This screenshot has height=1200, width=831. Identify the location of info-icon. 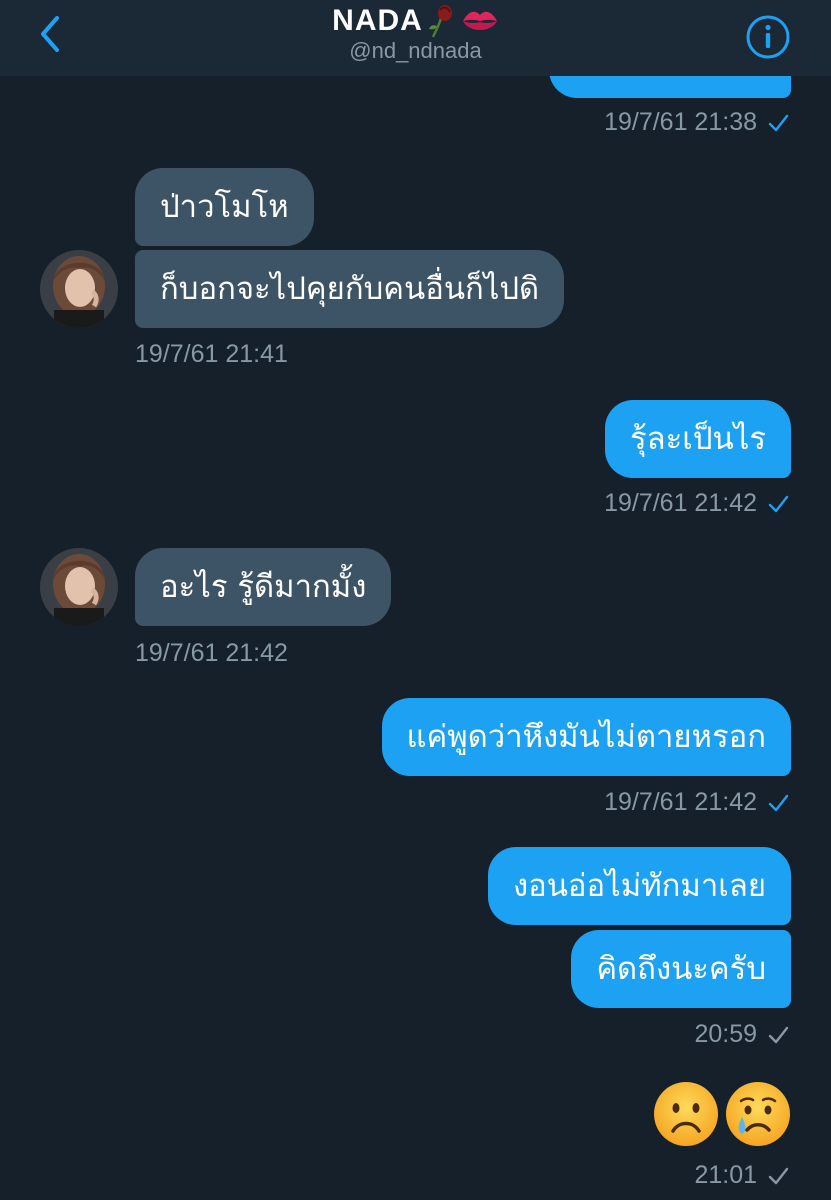
(768, 37).